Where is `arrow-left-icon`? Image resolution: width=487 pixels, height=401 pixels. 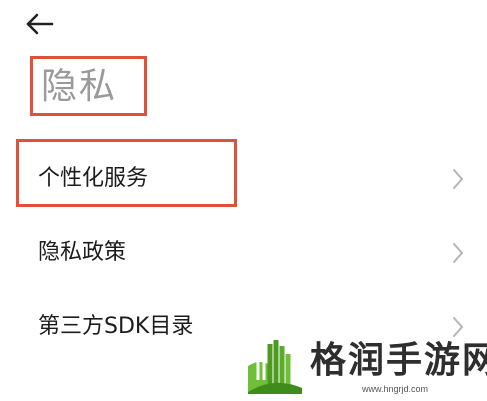 arrow-left-icon is located at coordinates (40, 24).